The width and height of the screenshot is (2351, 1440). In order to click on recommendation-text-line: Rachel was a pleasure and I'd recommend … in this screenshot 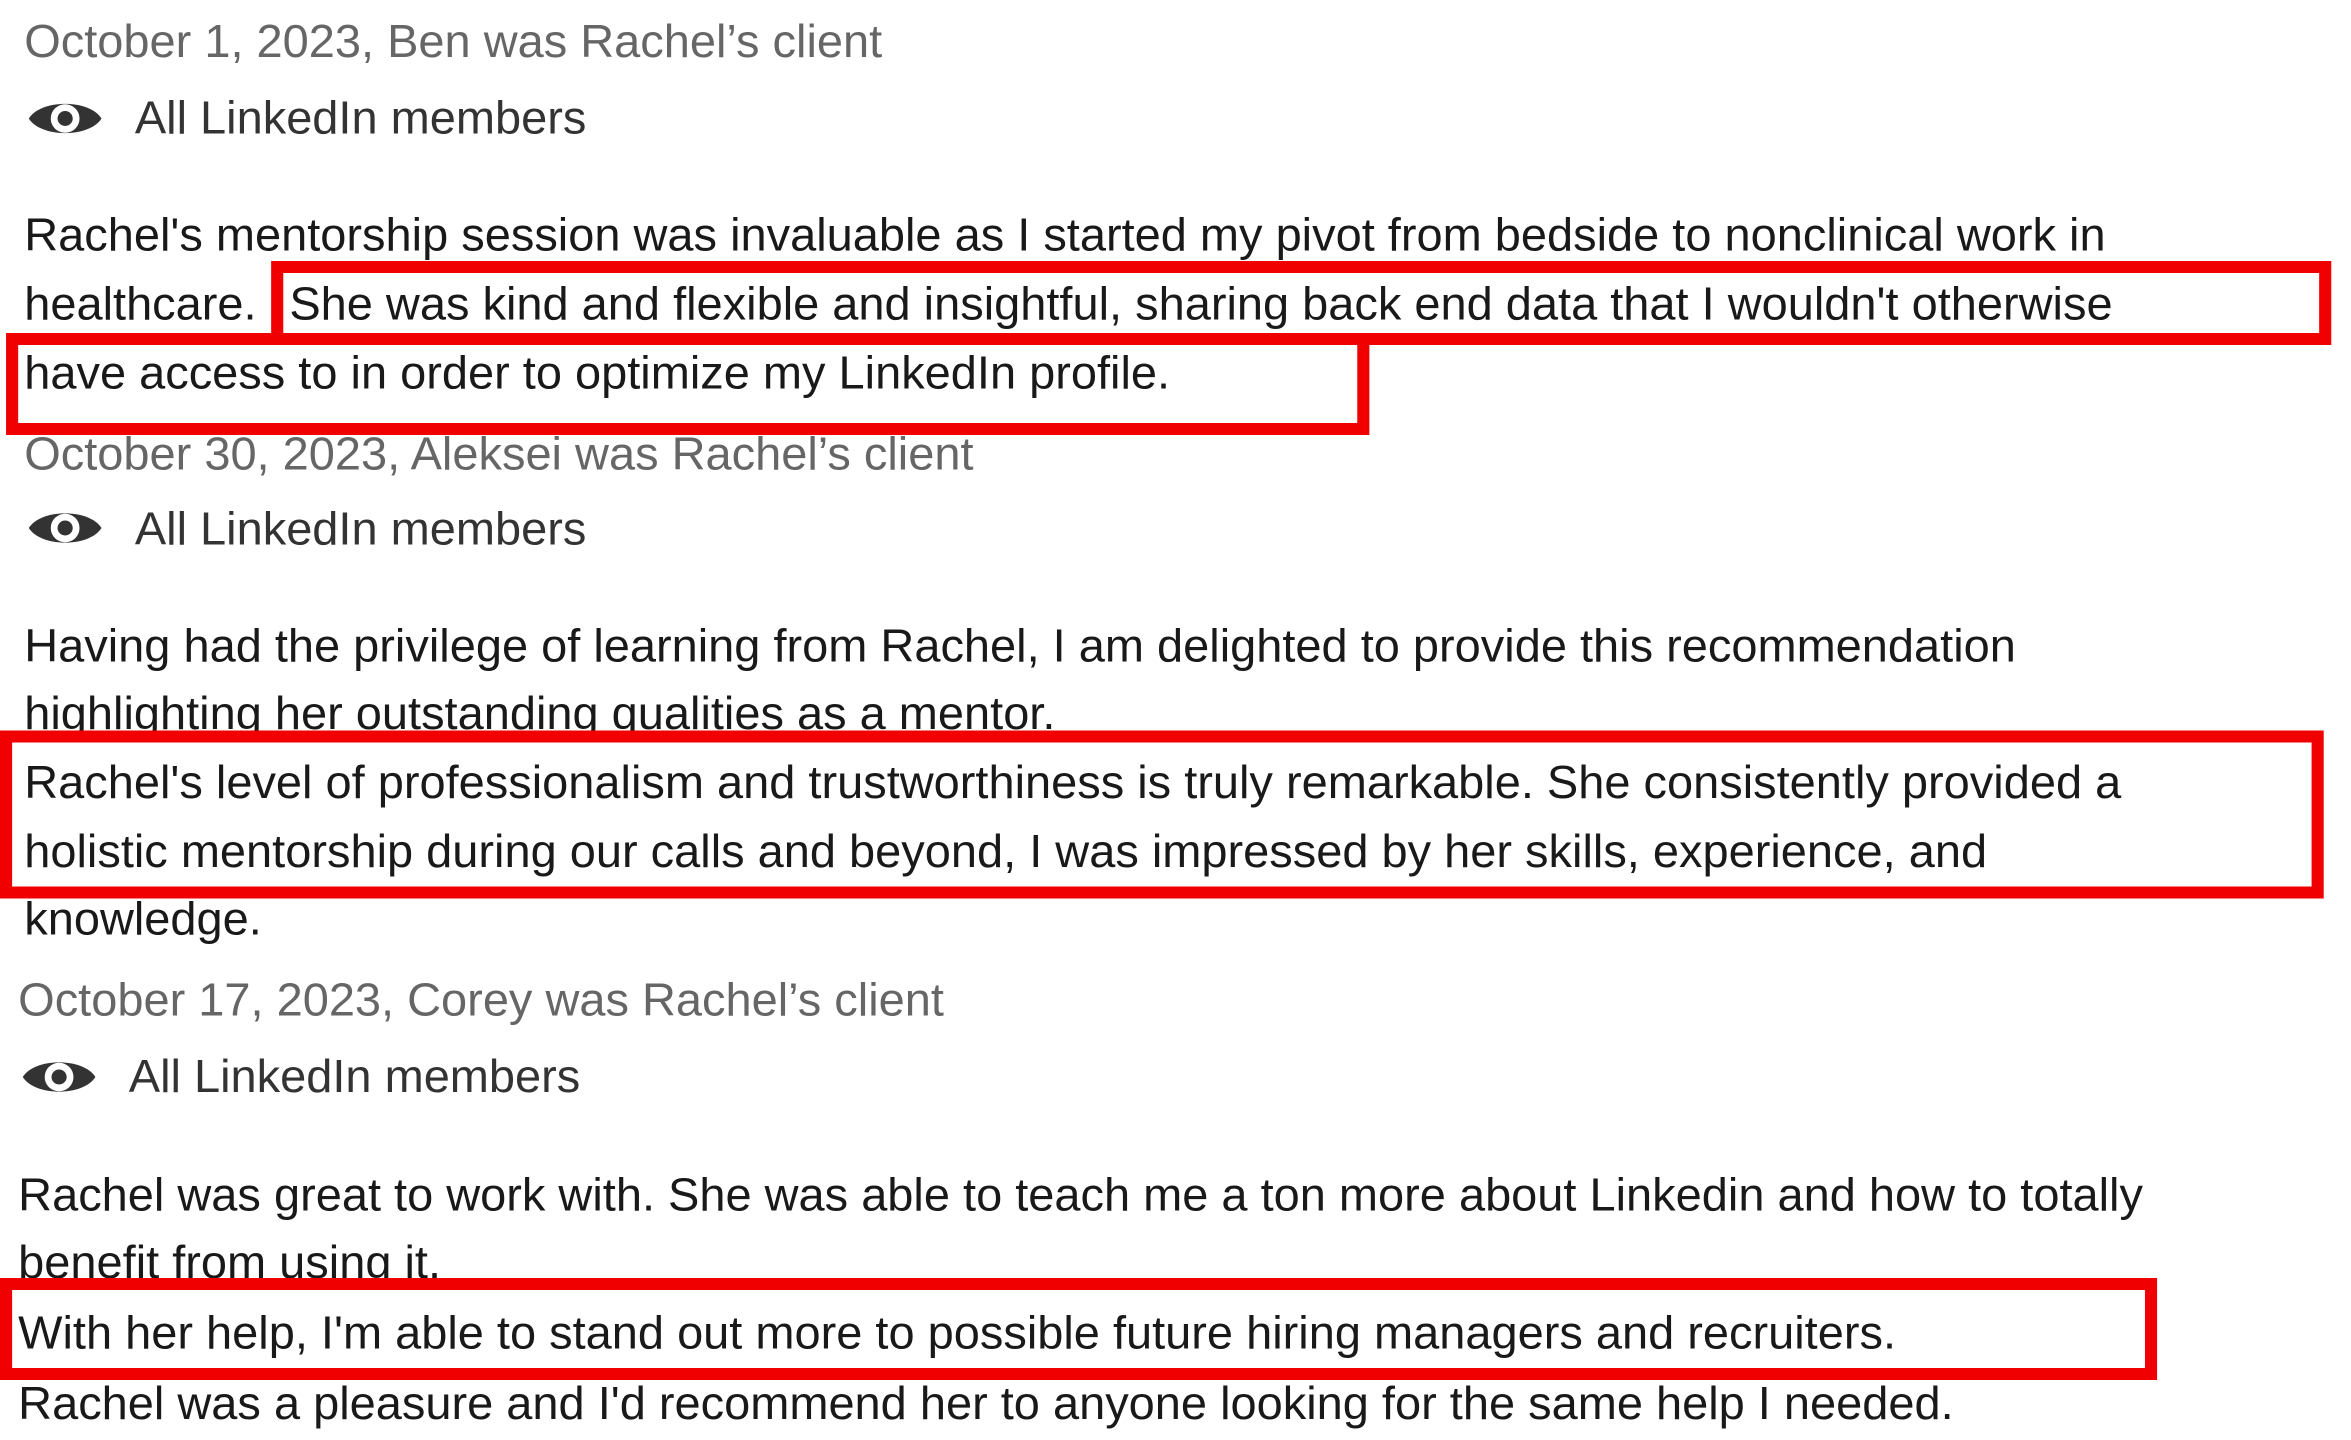, I will do `click(986, 1403)`.